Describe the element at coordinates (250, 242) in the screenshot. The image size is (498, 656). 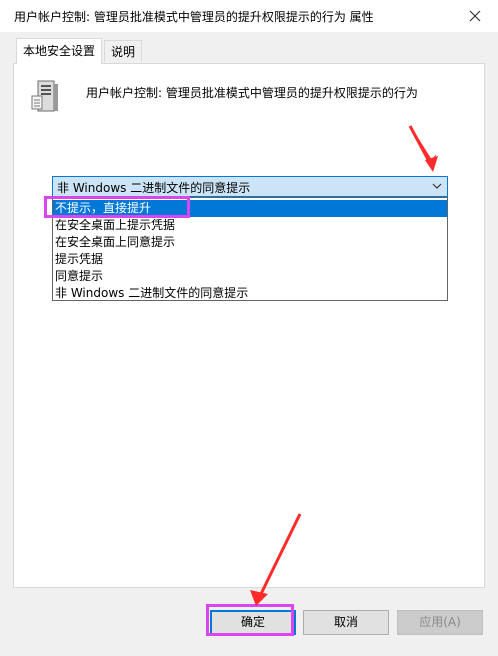
I see `option-prompt-consent-secure-desktop: 在安全桌面上同意提示` at that location.